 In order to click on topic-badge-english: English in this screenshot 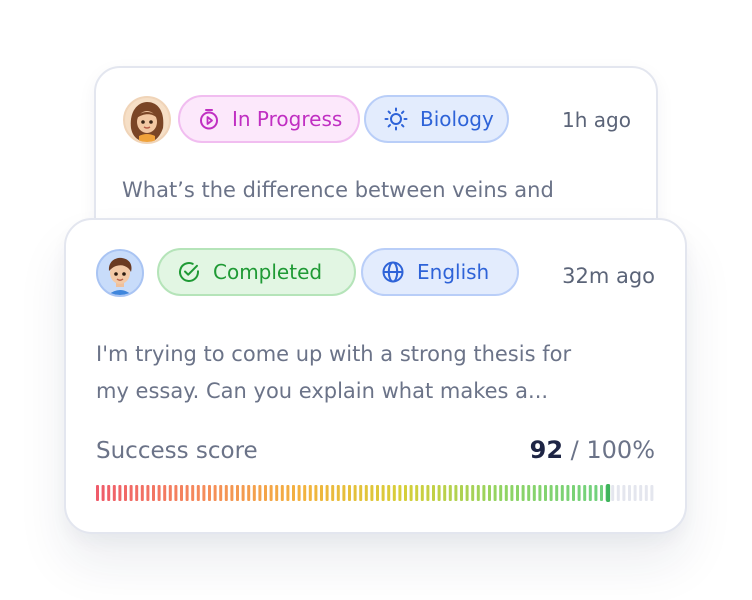, I will do `click(440, 272)`.